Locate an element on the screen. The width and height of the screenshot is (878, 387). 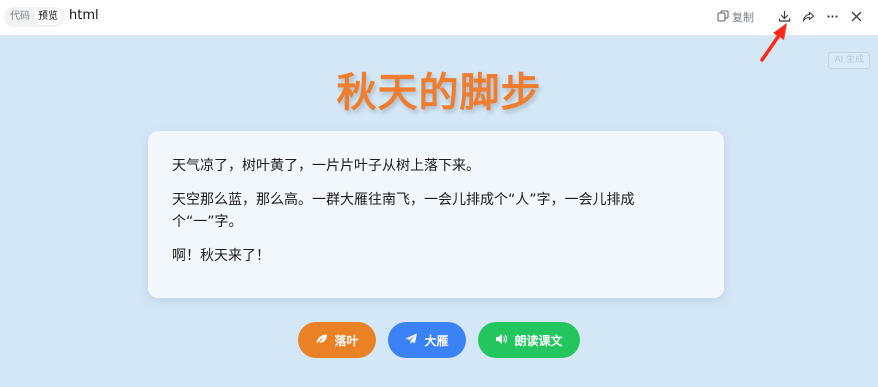
share-icon is located at coordinates (808, 17).